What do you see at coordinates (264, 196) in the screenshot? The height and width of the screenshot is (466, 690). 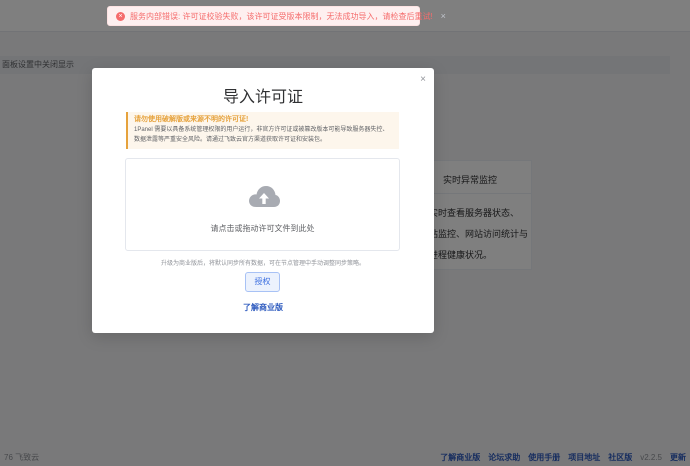 I see `cloud-upload-icon` at bounding box center [264, 196].